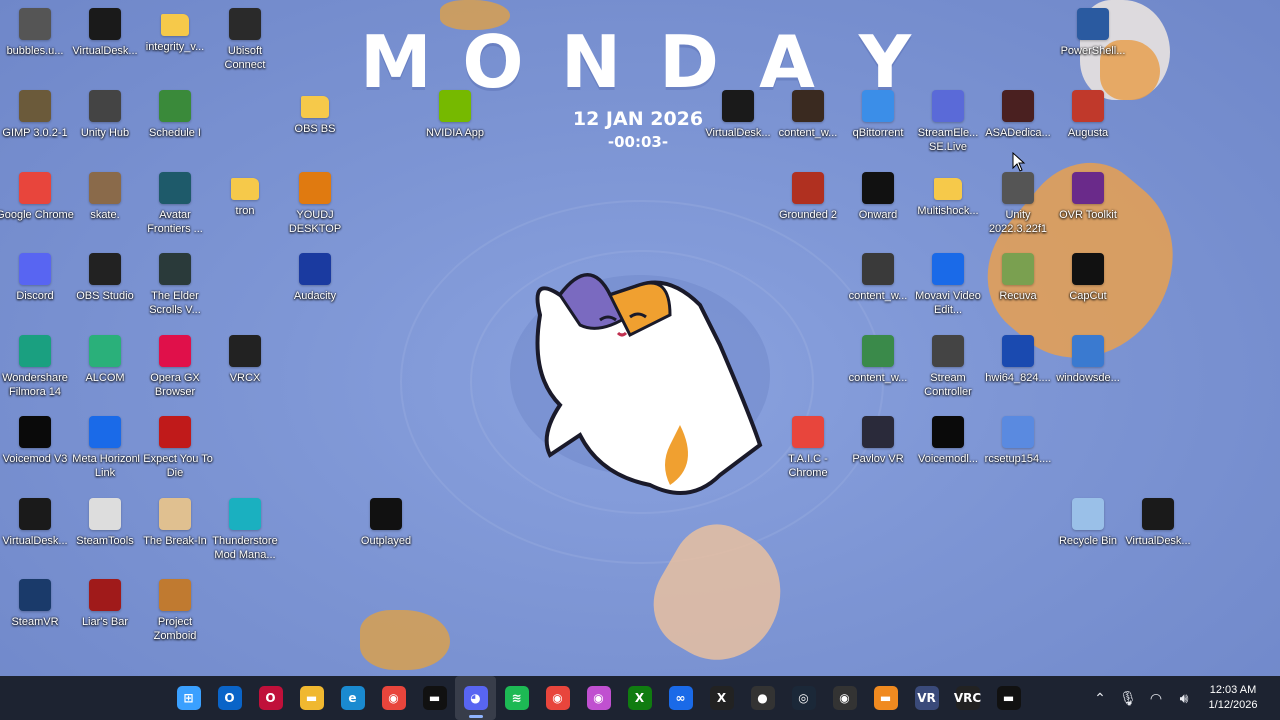 The image size is (1280, 720). I want to click on taskbar-button: ◕, so click(475, 698).